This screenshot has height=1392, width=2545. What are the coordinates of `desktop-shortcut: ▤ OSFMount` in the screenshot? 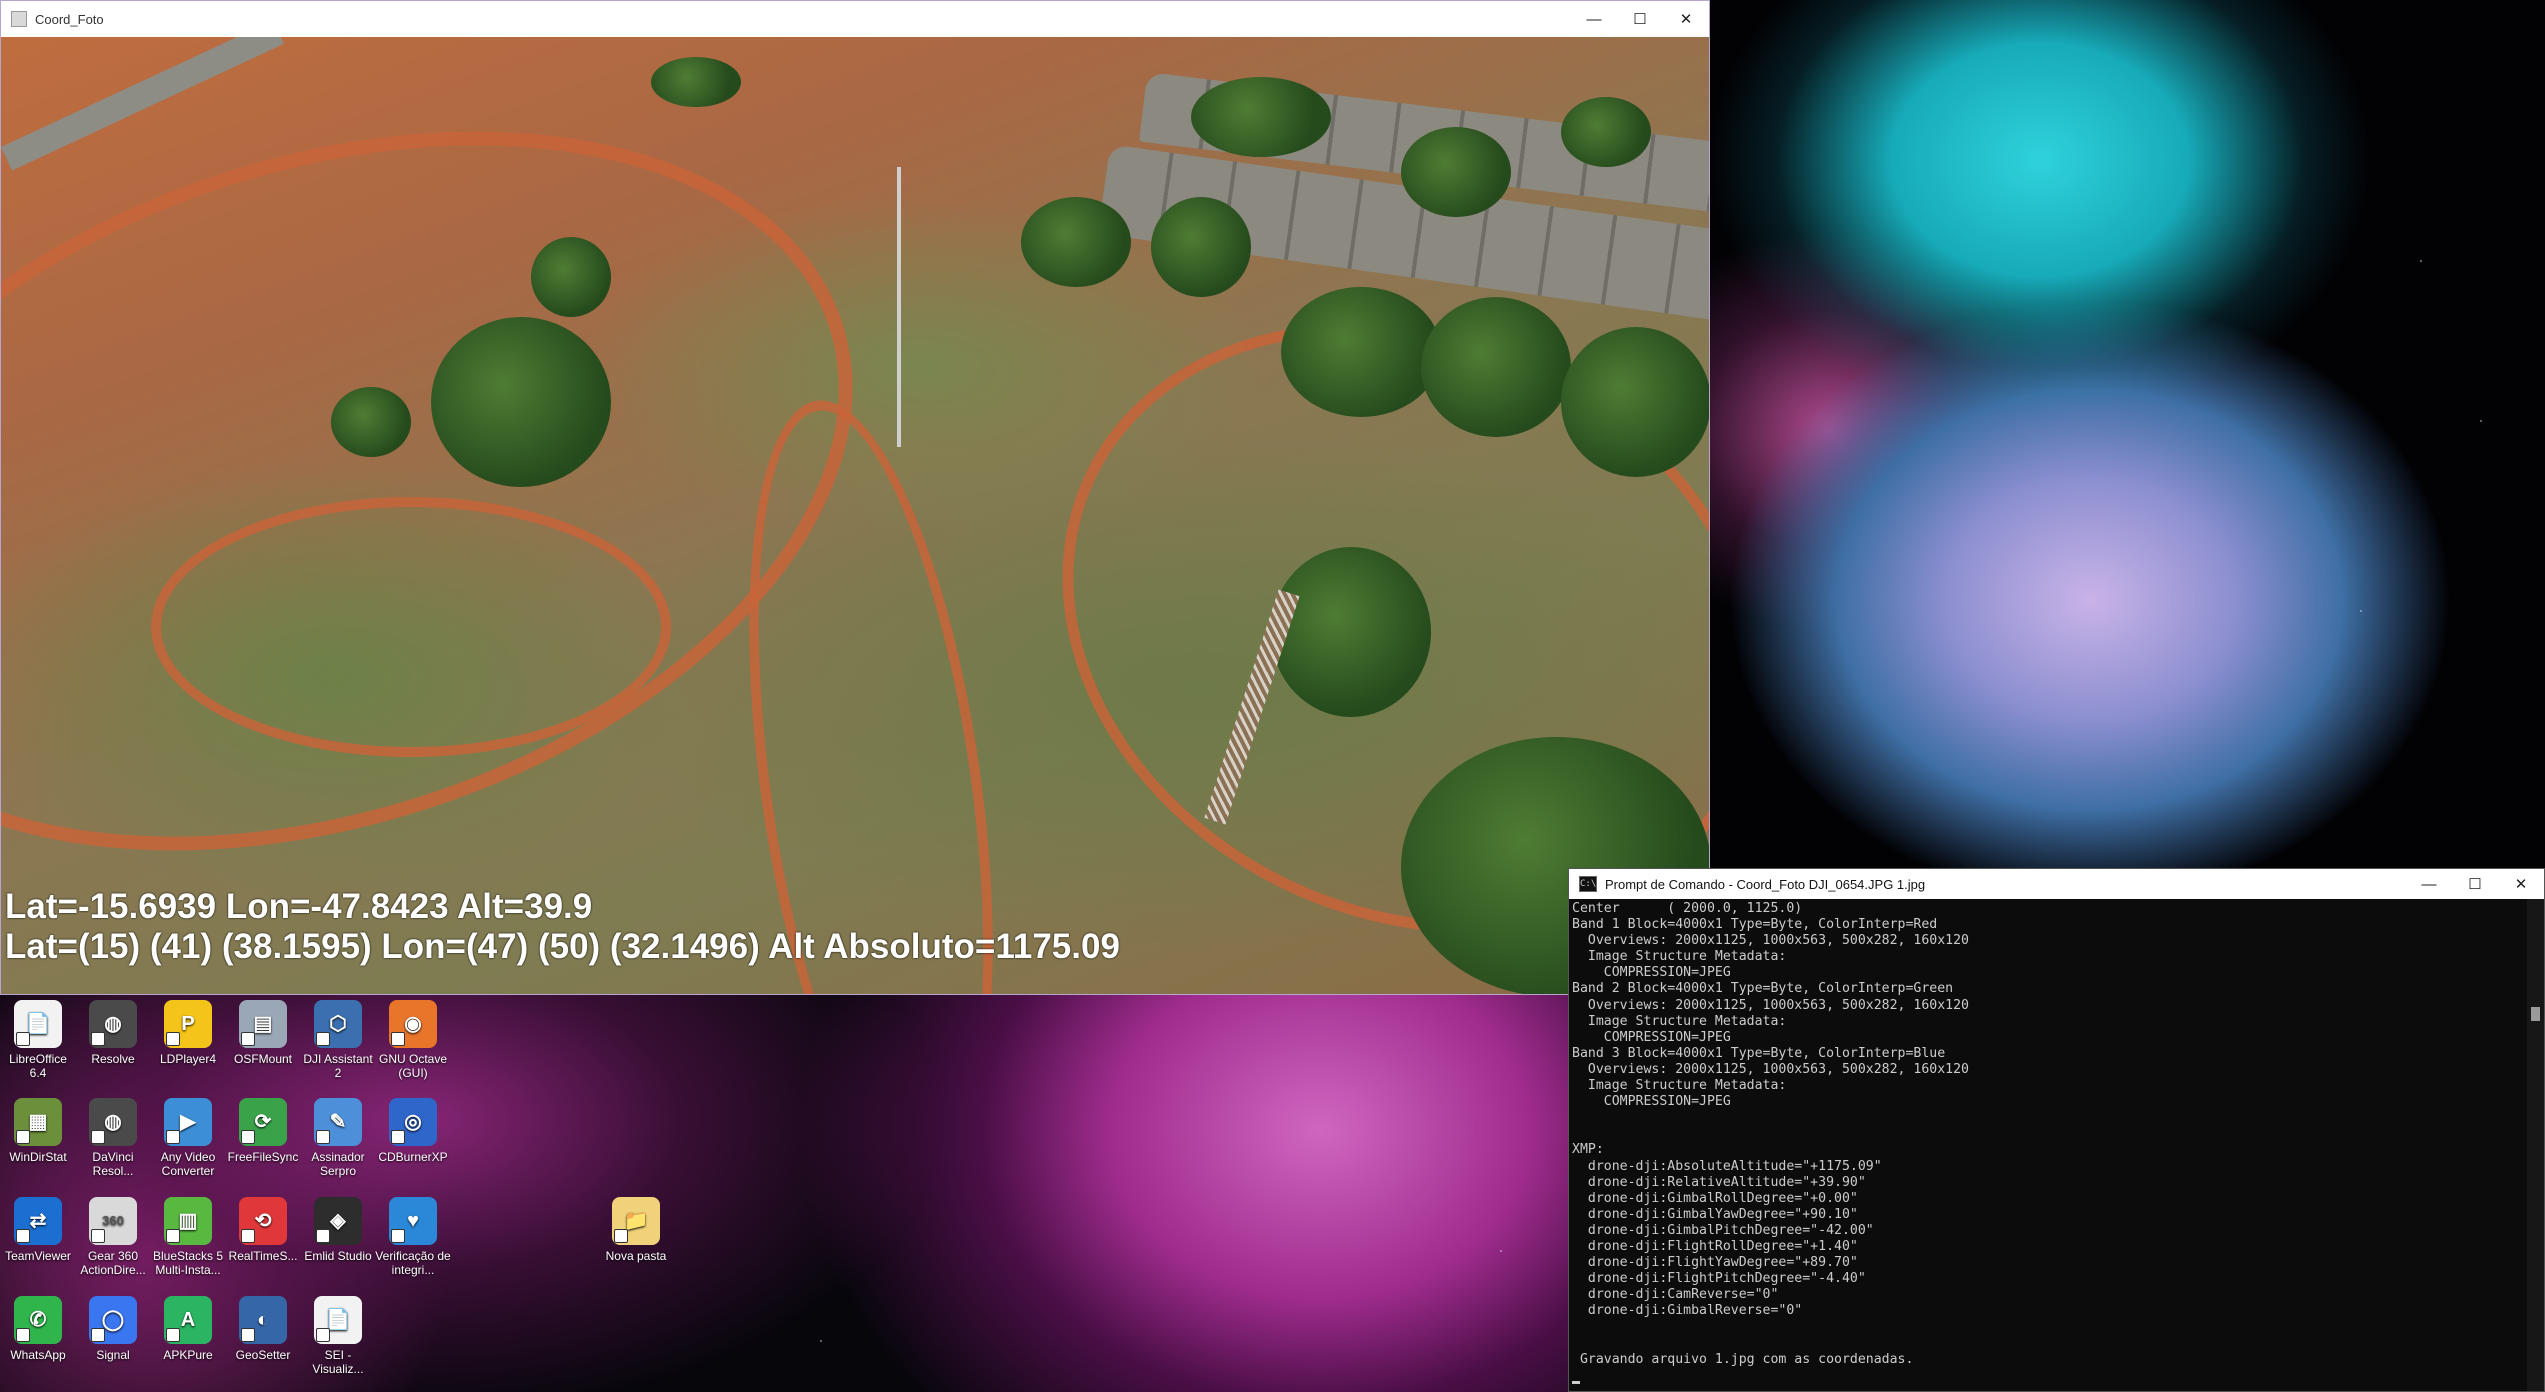 It's located at (263, 1033).